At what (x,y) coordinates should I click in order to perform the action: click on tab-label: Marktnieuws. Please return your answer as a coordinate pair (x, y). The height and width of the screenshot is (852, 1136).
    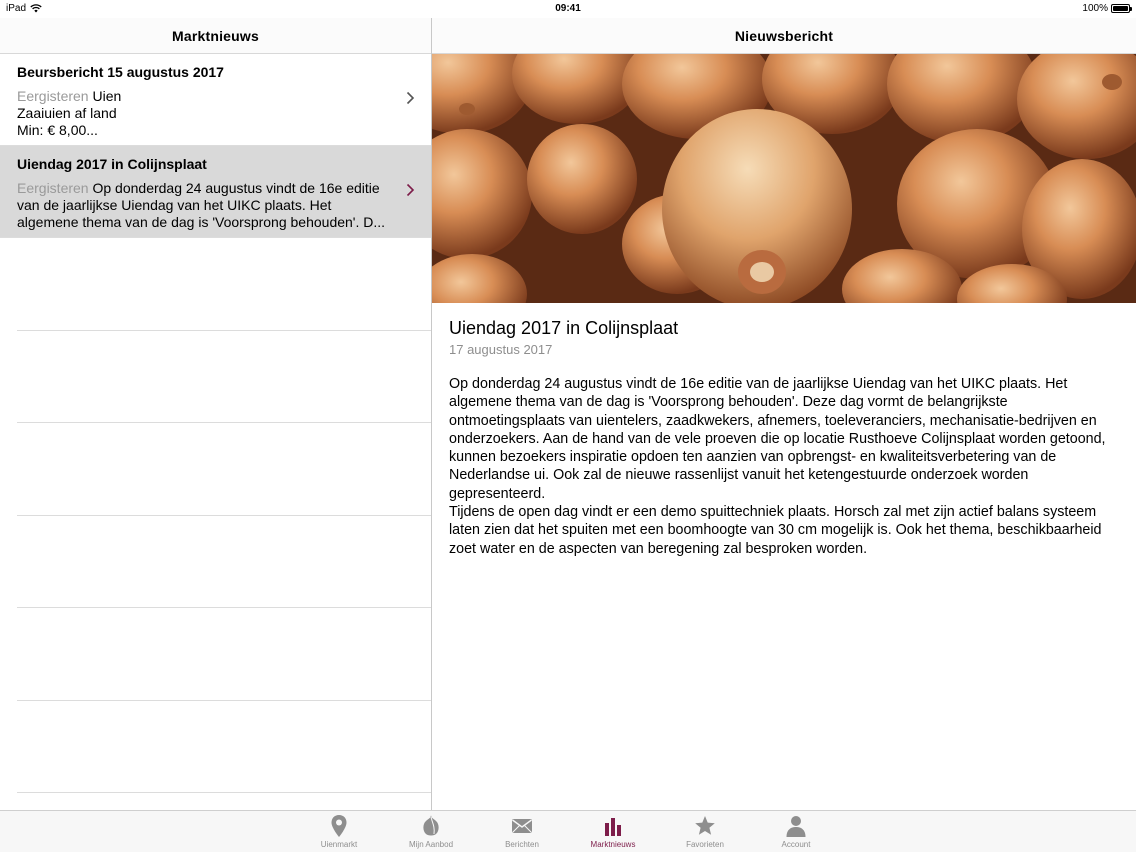
    Looking at the image, I should click on (613, 844).